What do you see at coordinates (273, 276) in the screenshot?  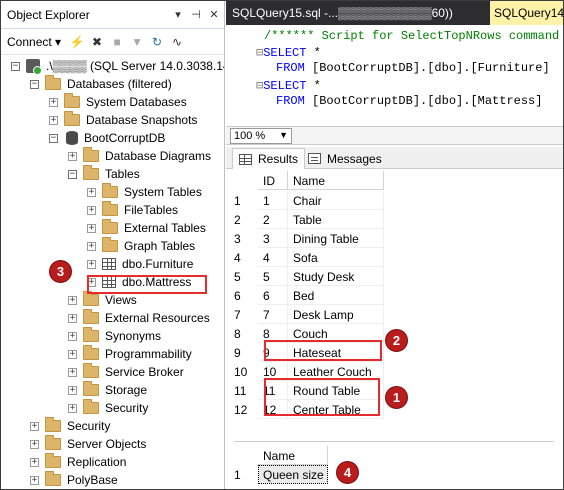 I see `table-cell: 5` at bounding box center [273, 276].